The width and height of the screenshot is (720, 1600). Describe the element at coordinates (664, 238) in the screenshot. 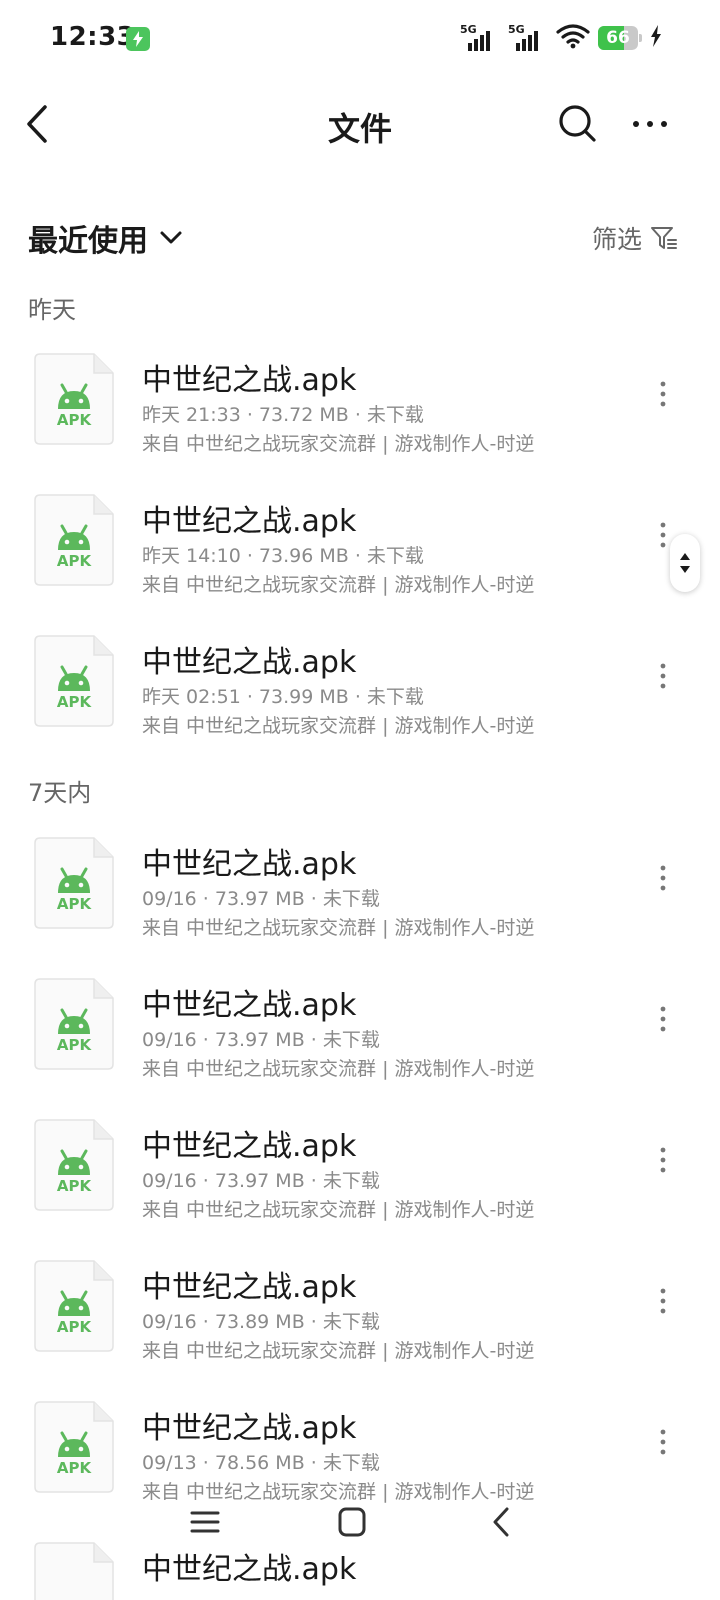

I see `filter-icon` at that location.